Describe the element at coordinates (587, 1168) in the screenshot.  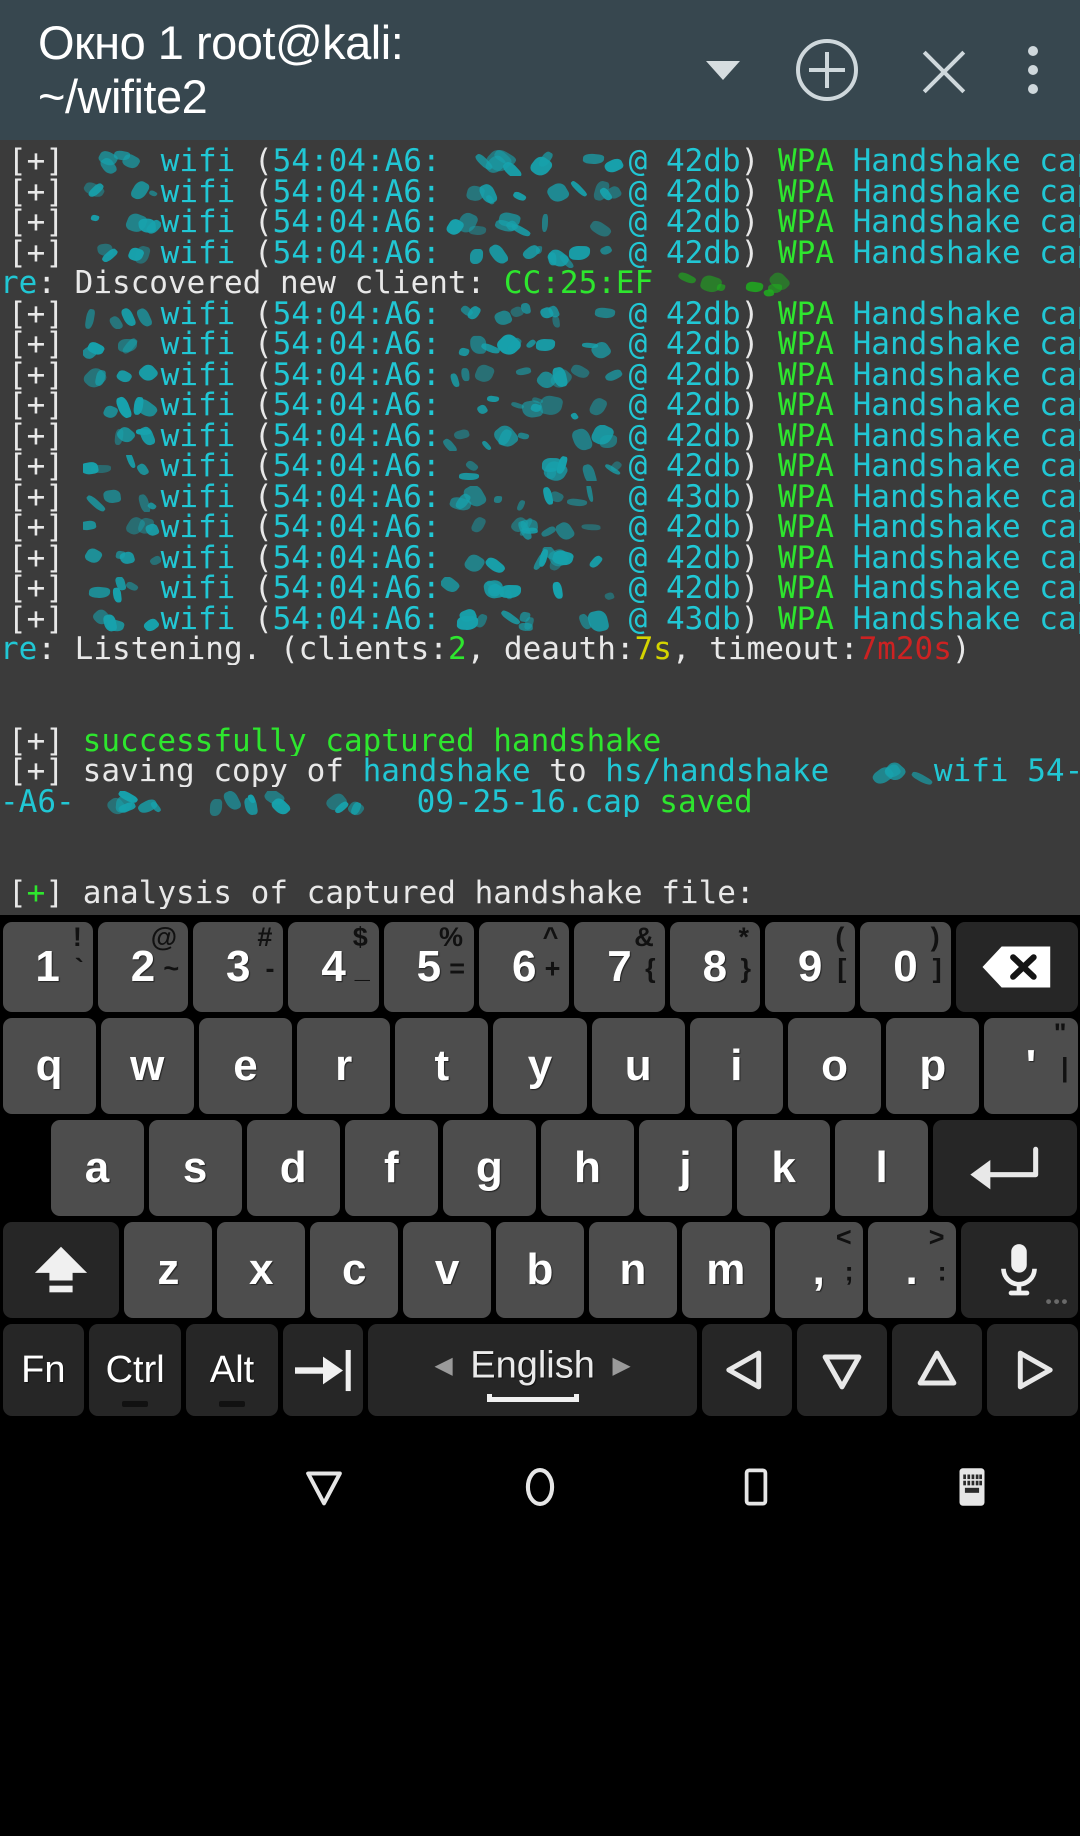
I see `key-h: h` at that location.